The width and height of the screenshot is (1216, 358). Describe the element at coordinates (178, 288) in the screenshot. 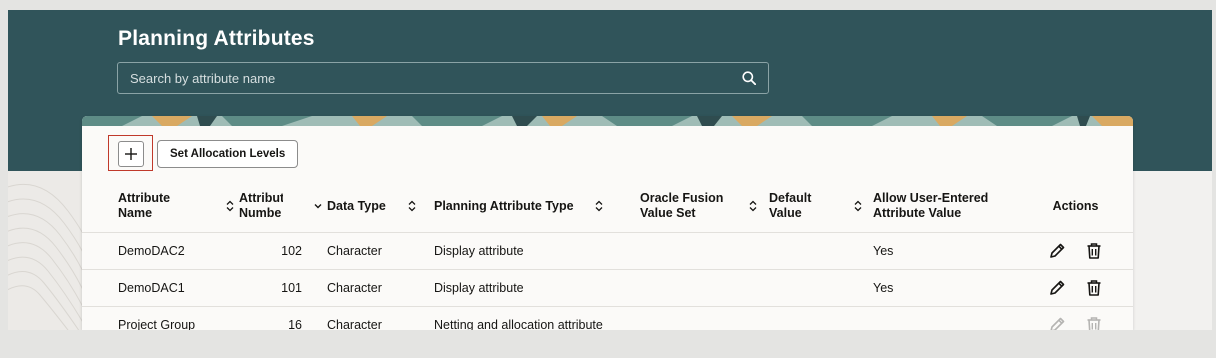

I see `cell-attribute-name: DemoDAC1` at that location.